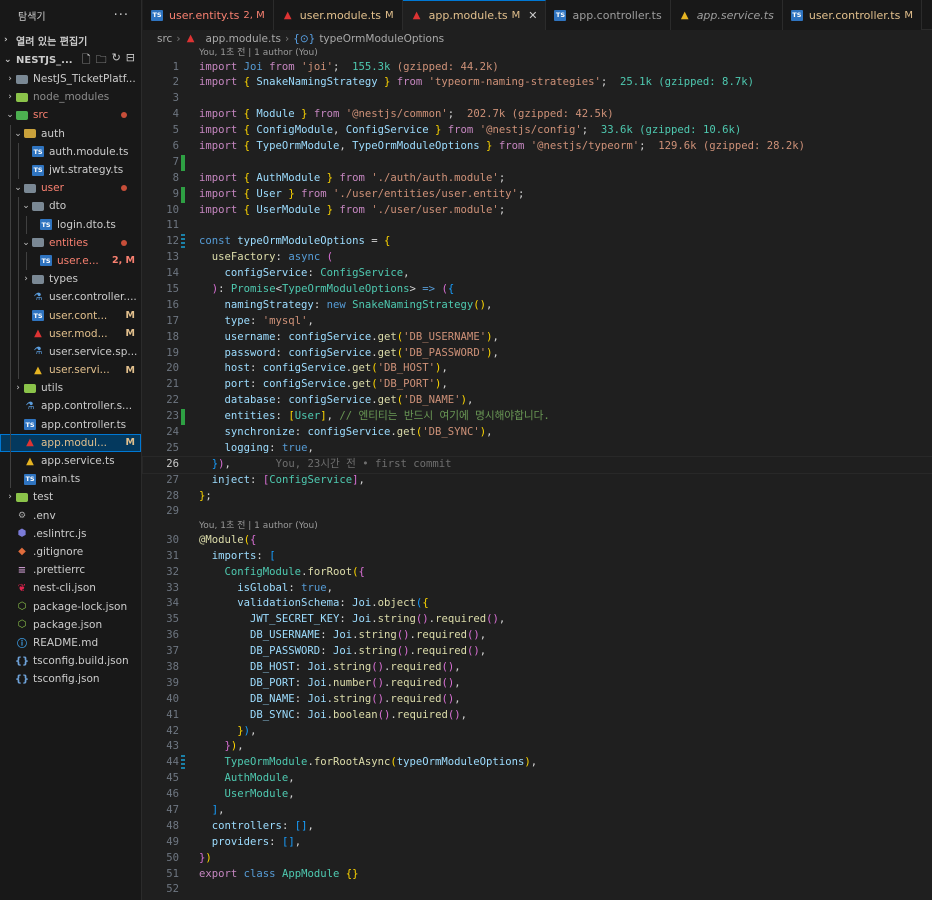 This screenshot has height=900, width=932. Describe the element at coordinates (537, 890) in the screenshot. I see `code-line: 52` at that location.